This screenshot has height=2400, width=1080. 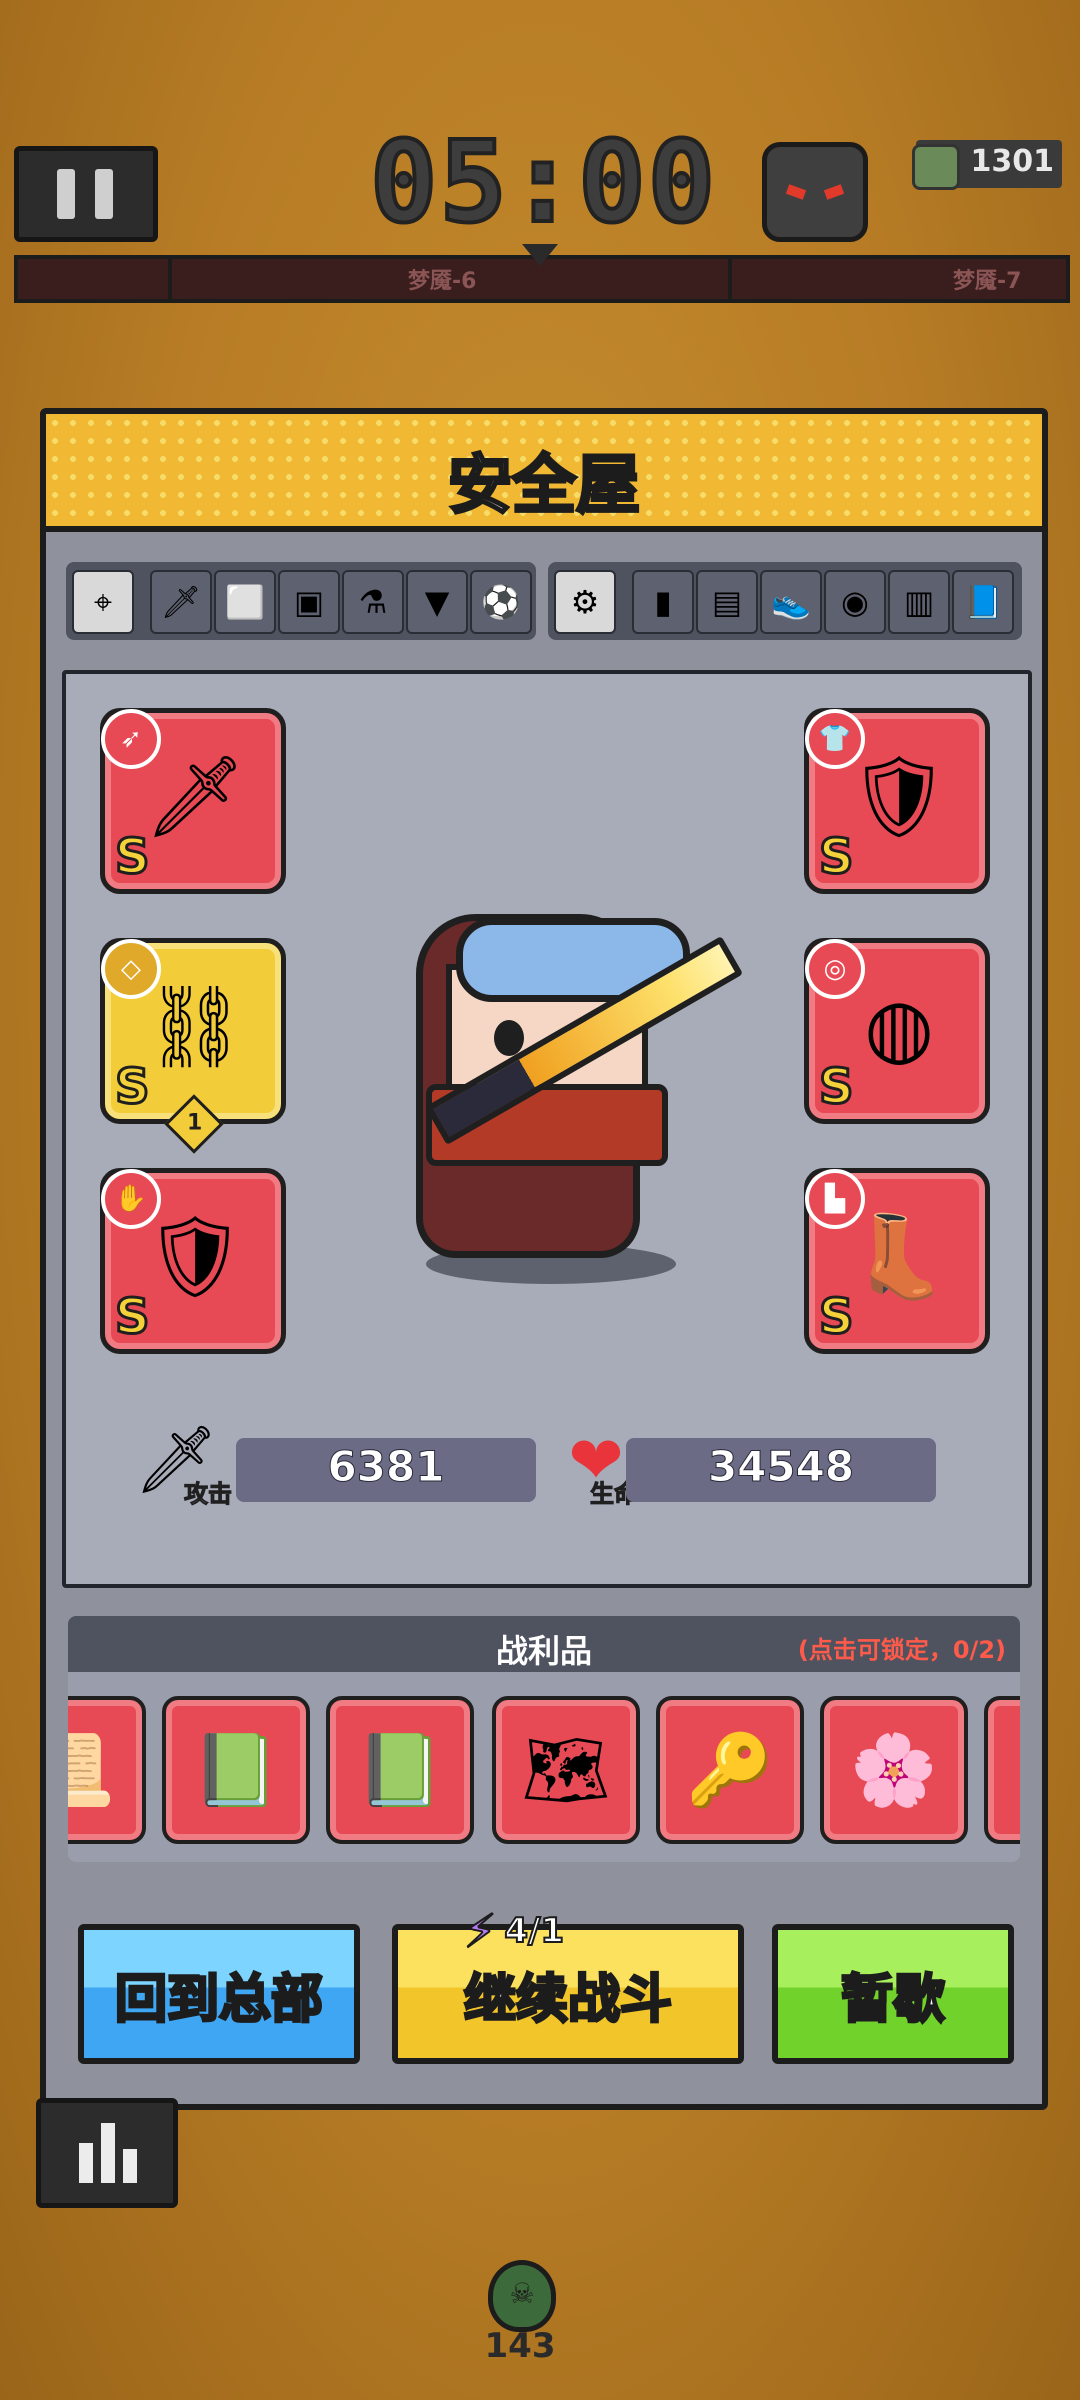 I want to click on equipment-tabs: ⚙ ▮ ▤ 👟 ◉ ▥ 📘, so click(x=785, y=601).